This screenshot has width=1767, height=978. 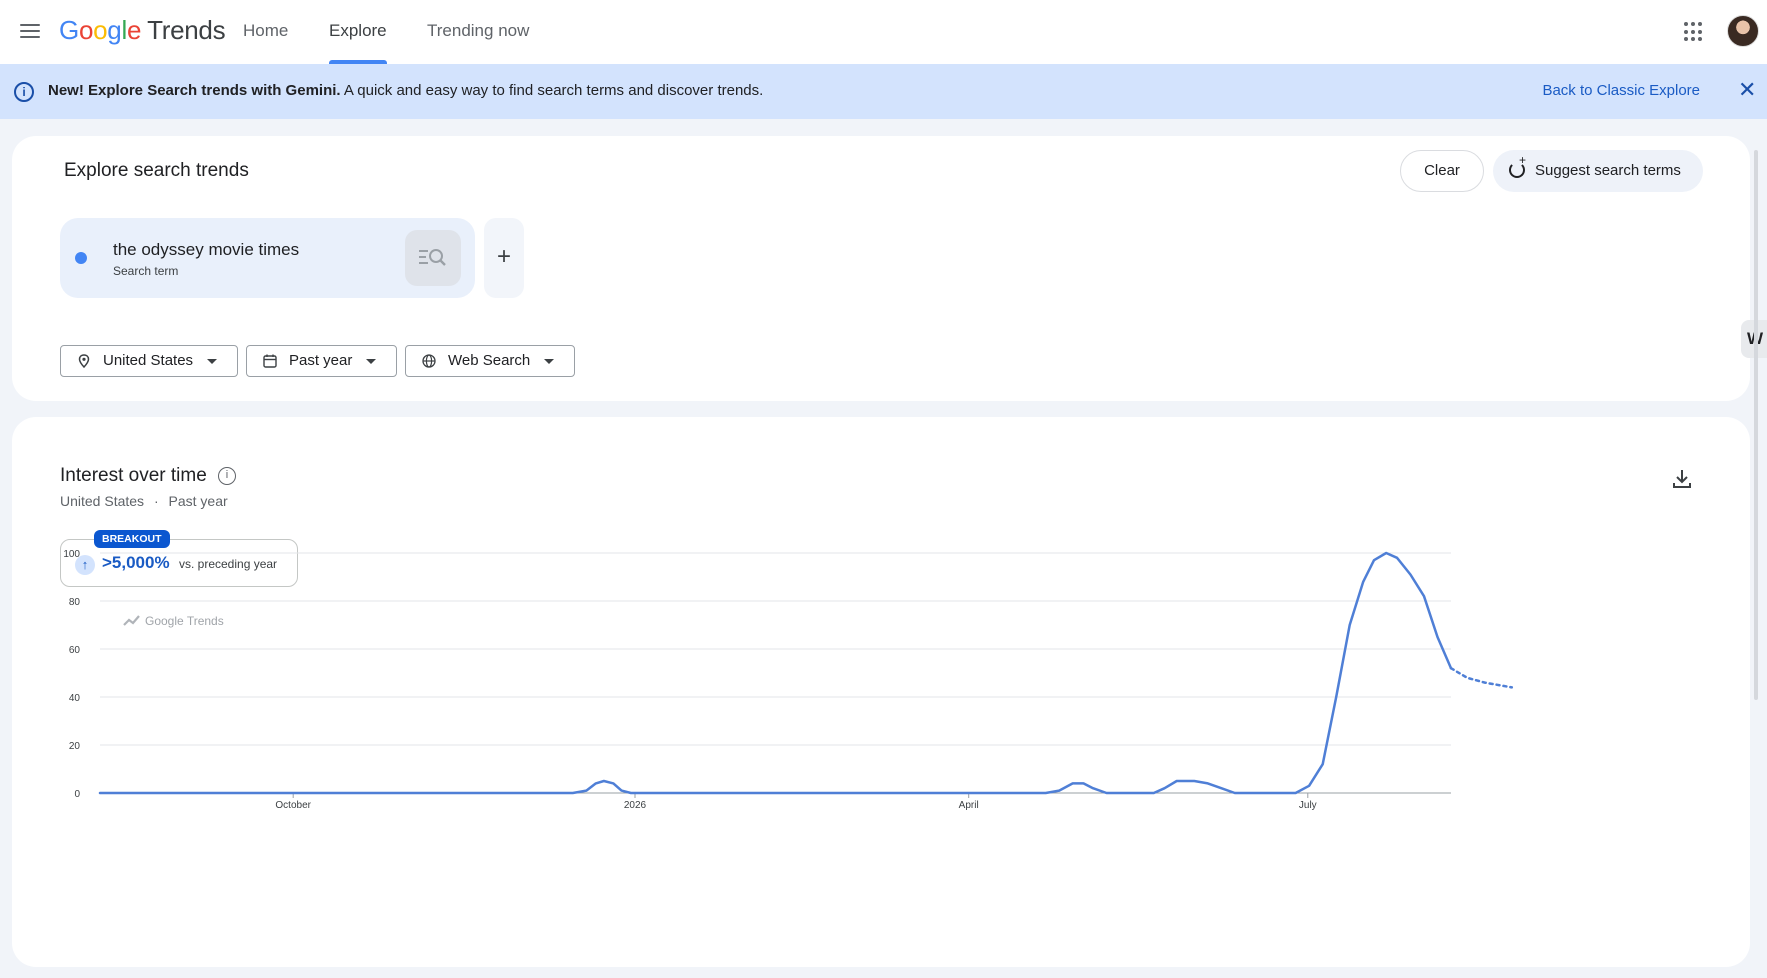 I want to click on search-term-chip: the odyssey movie times Search term, so click(x=267, y=258).